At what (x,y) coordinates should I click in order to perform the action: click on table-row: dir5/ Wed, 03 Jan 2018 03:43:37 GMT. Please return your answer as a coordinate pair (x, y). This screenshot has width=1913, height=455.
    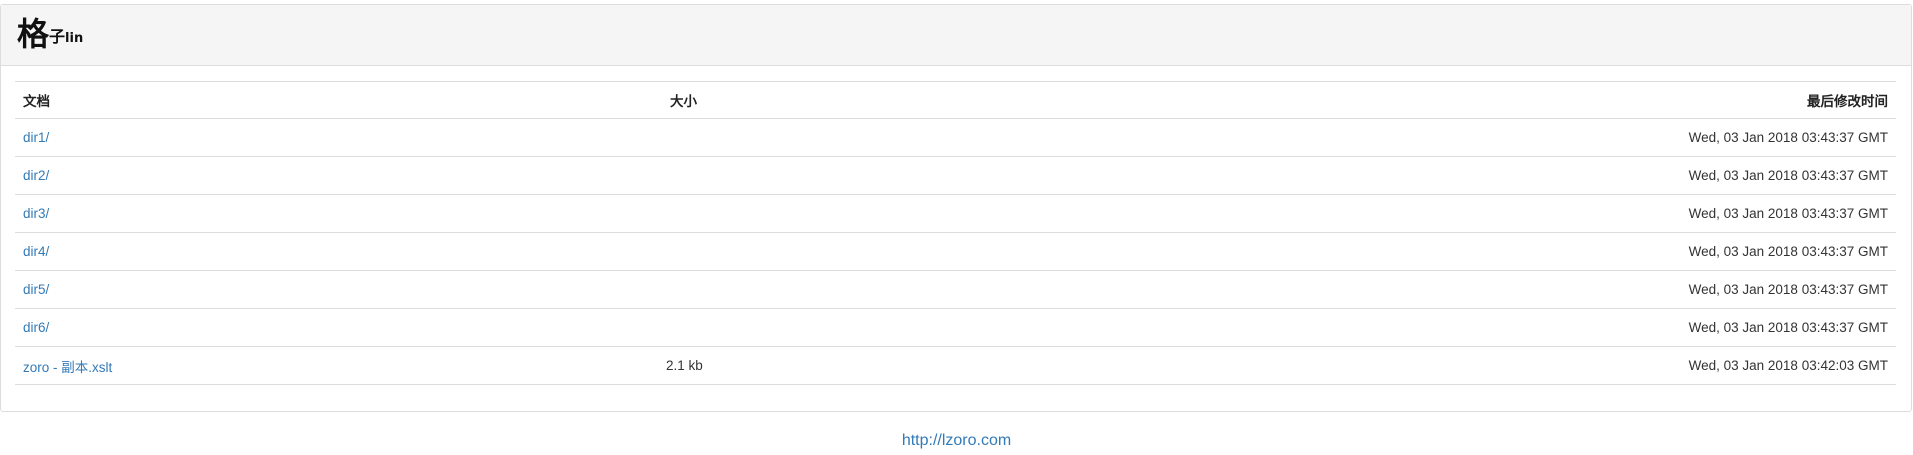
    Looking at the image, I should click on (955, 289).